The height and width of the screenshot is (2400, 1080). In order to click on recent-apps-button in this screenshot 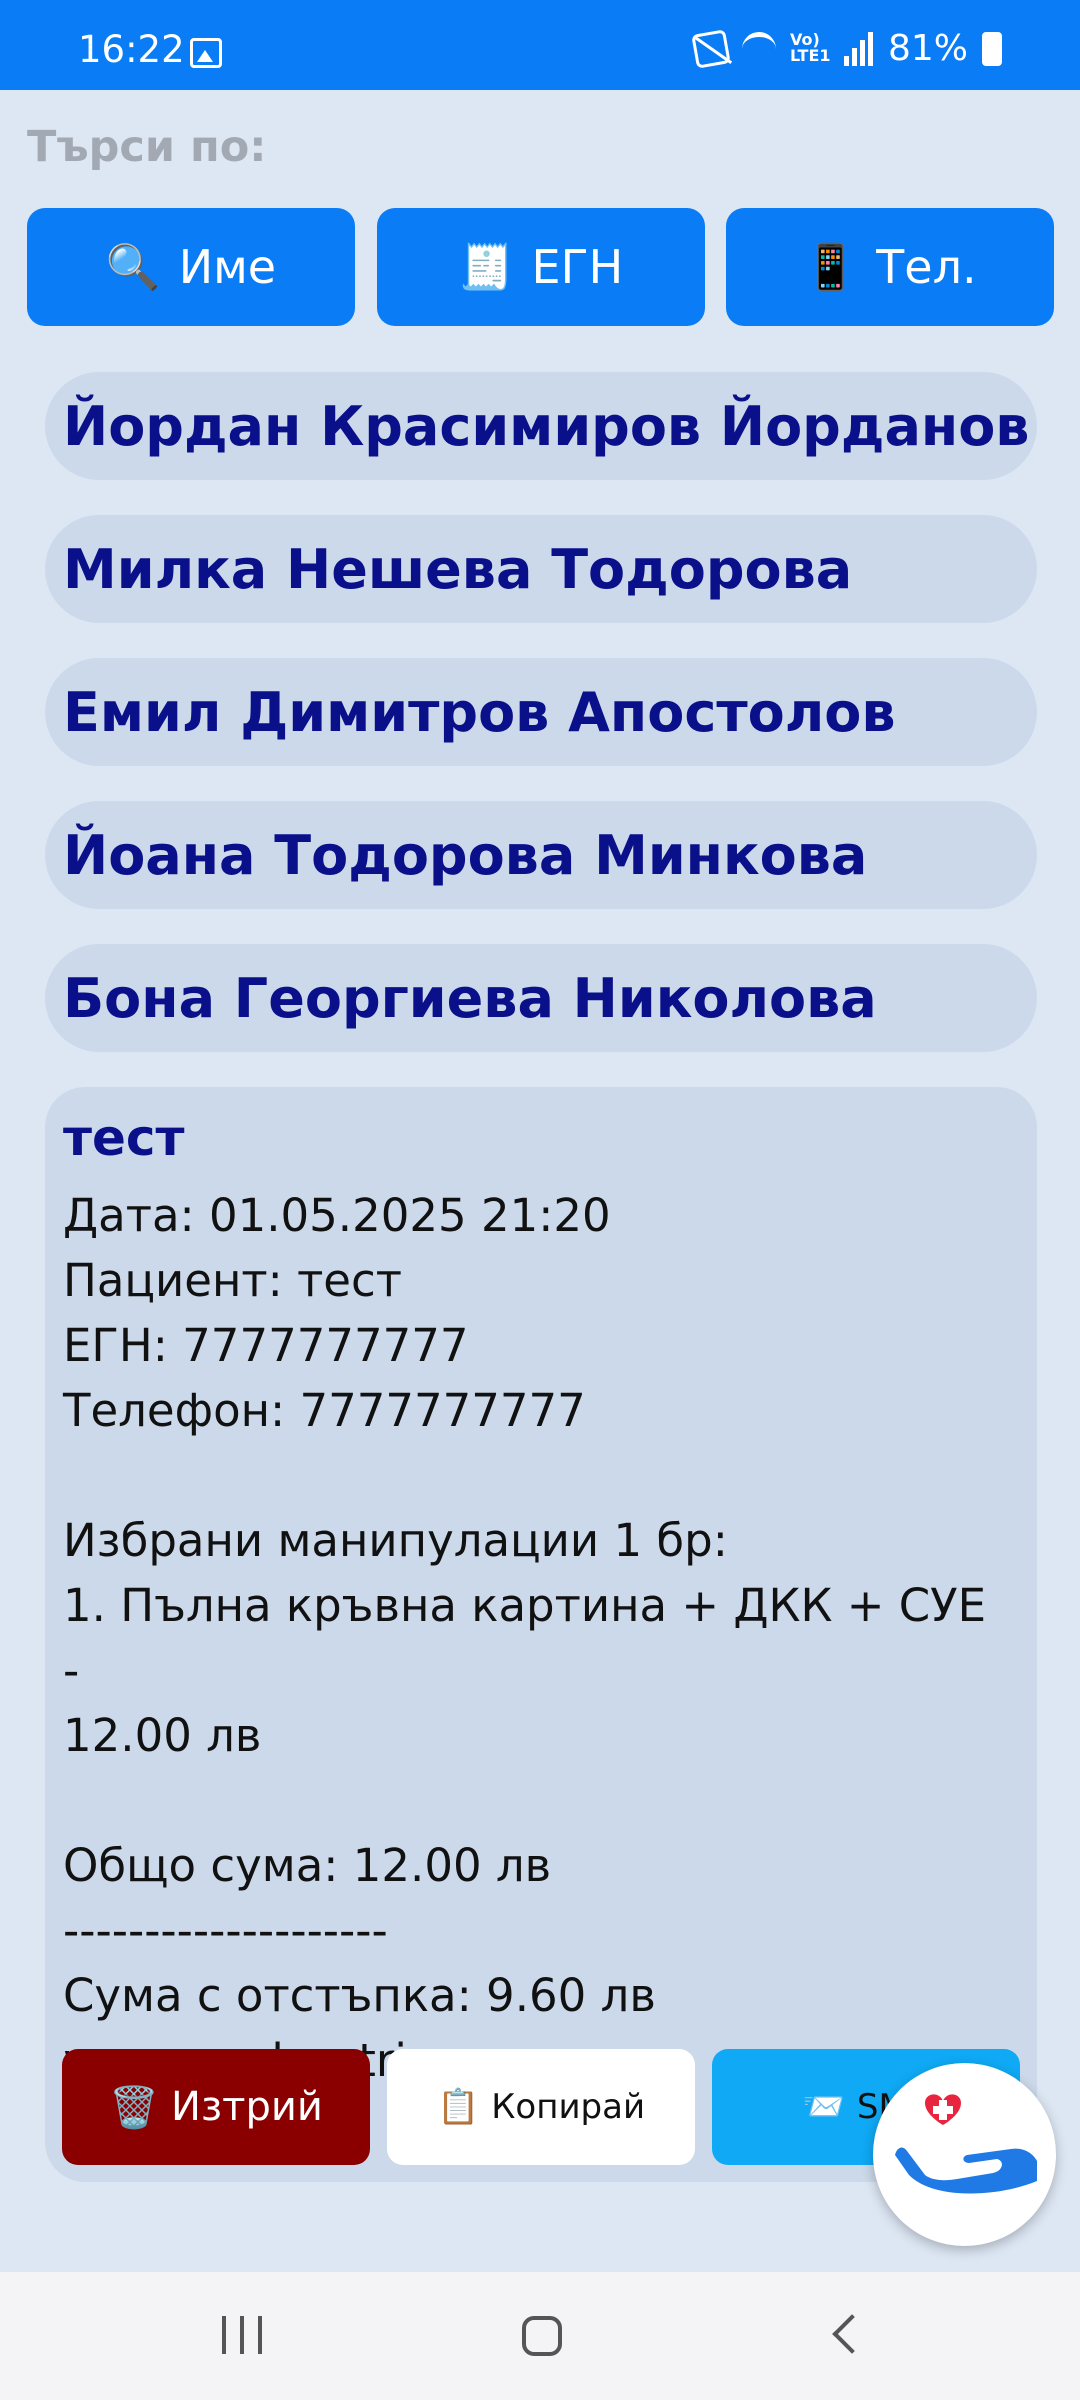, I will do `click(242, 2335)`.